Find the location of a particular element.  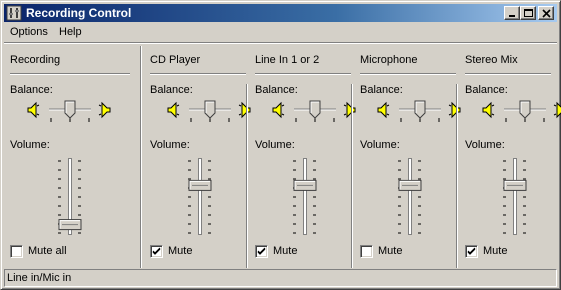

channel-name: Recording is located at coordinates (35, 60).